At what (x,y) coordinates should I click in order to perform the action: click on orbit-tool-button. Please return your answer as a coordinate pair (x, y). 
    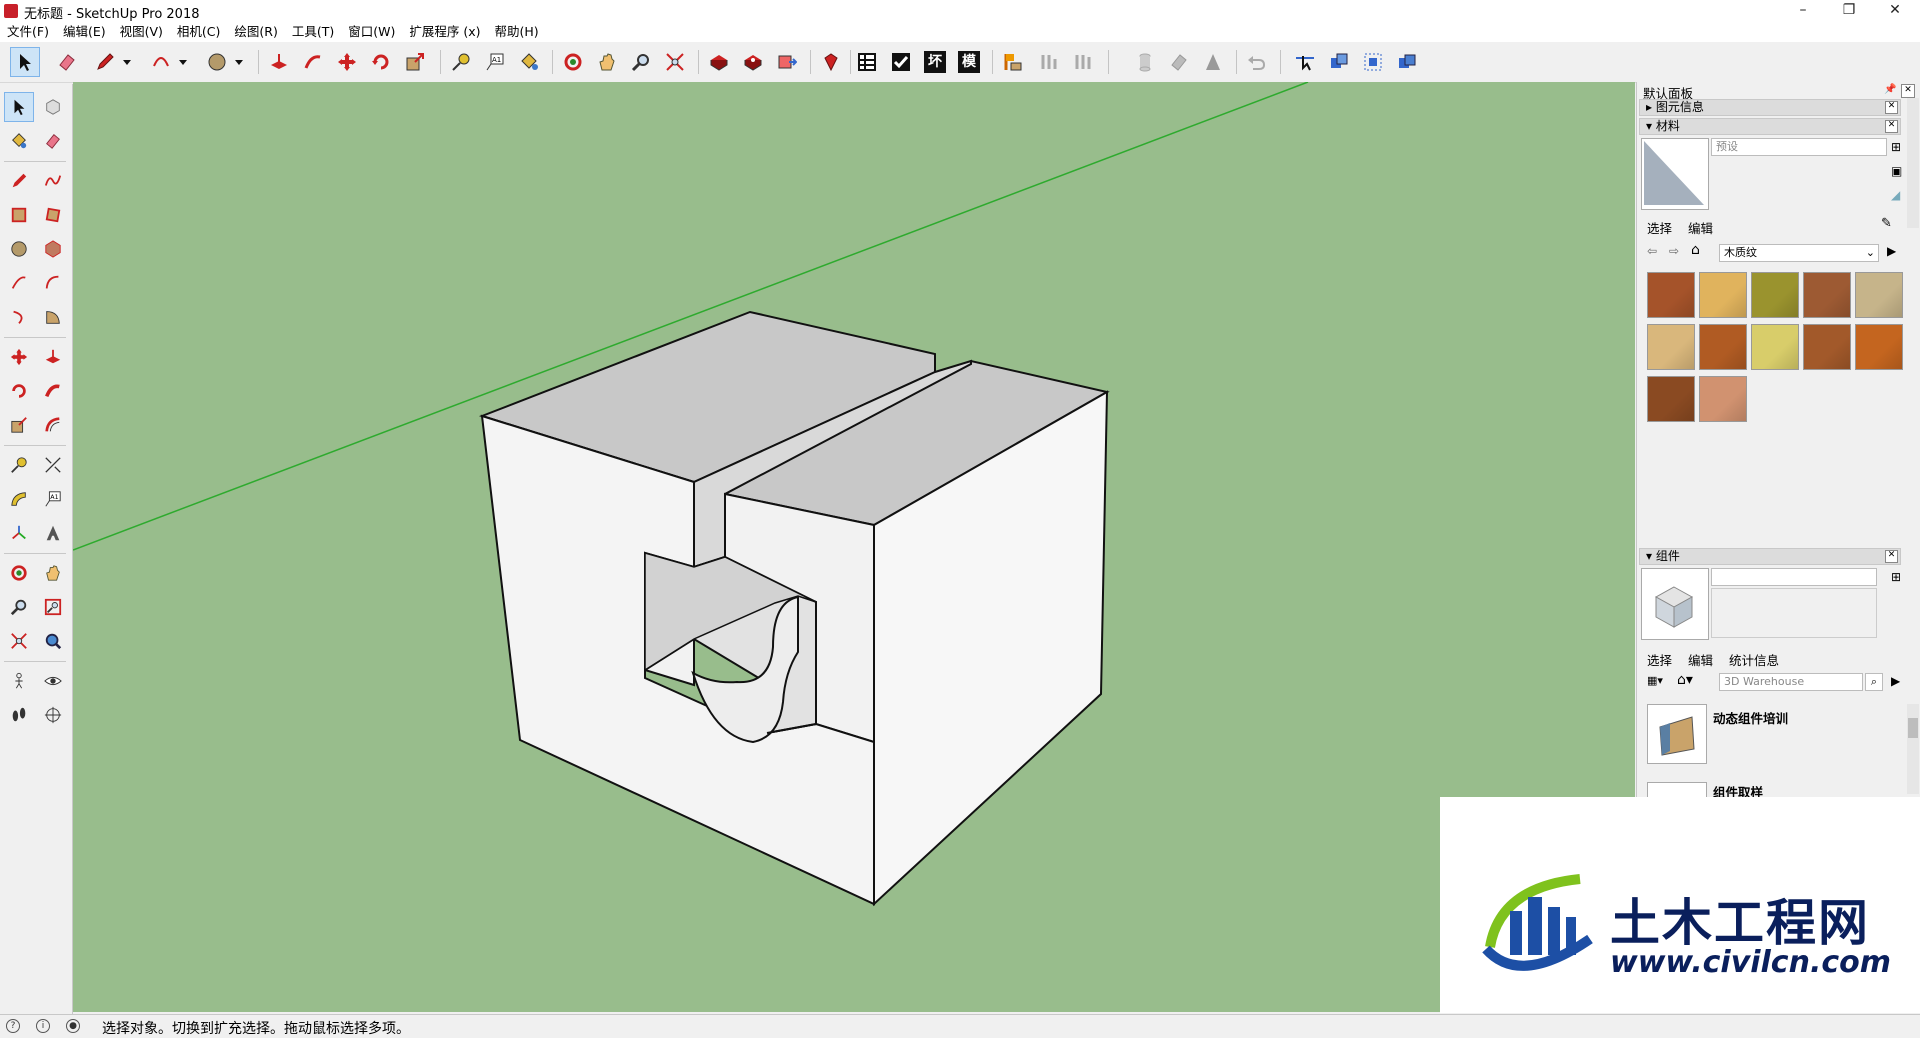
    Looking at the image, I should click on (573, 62).